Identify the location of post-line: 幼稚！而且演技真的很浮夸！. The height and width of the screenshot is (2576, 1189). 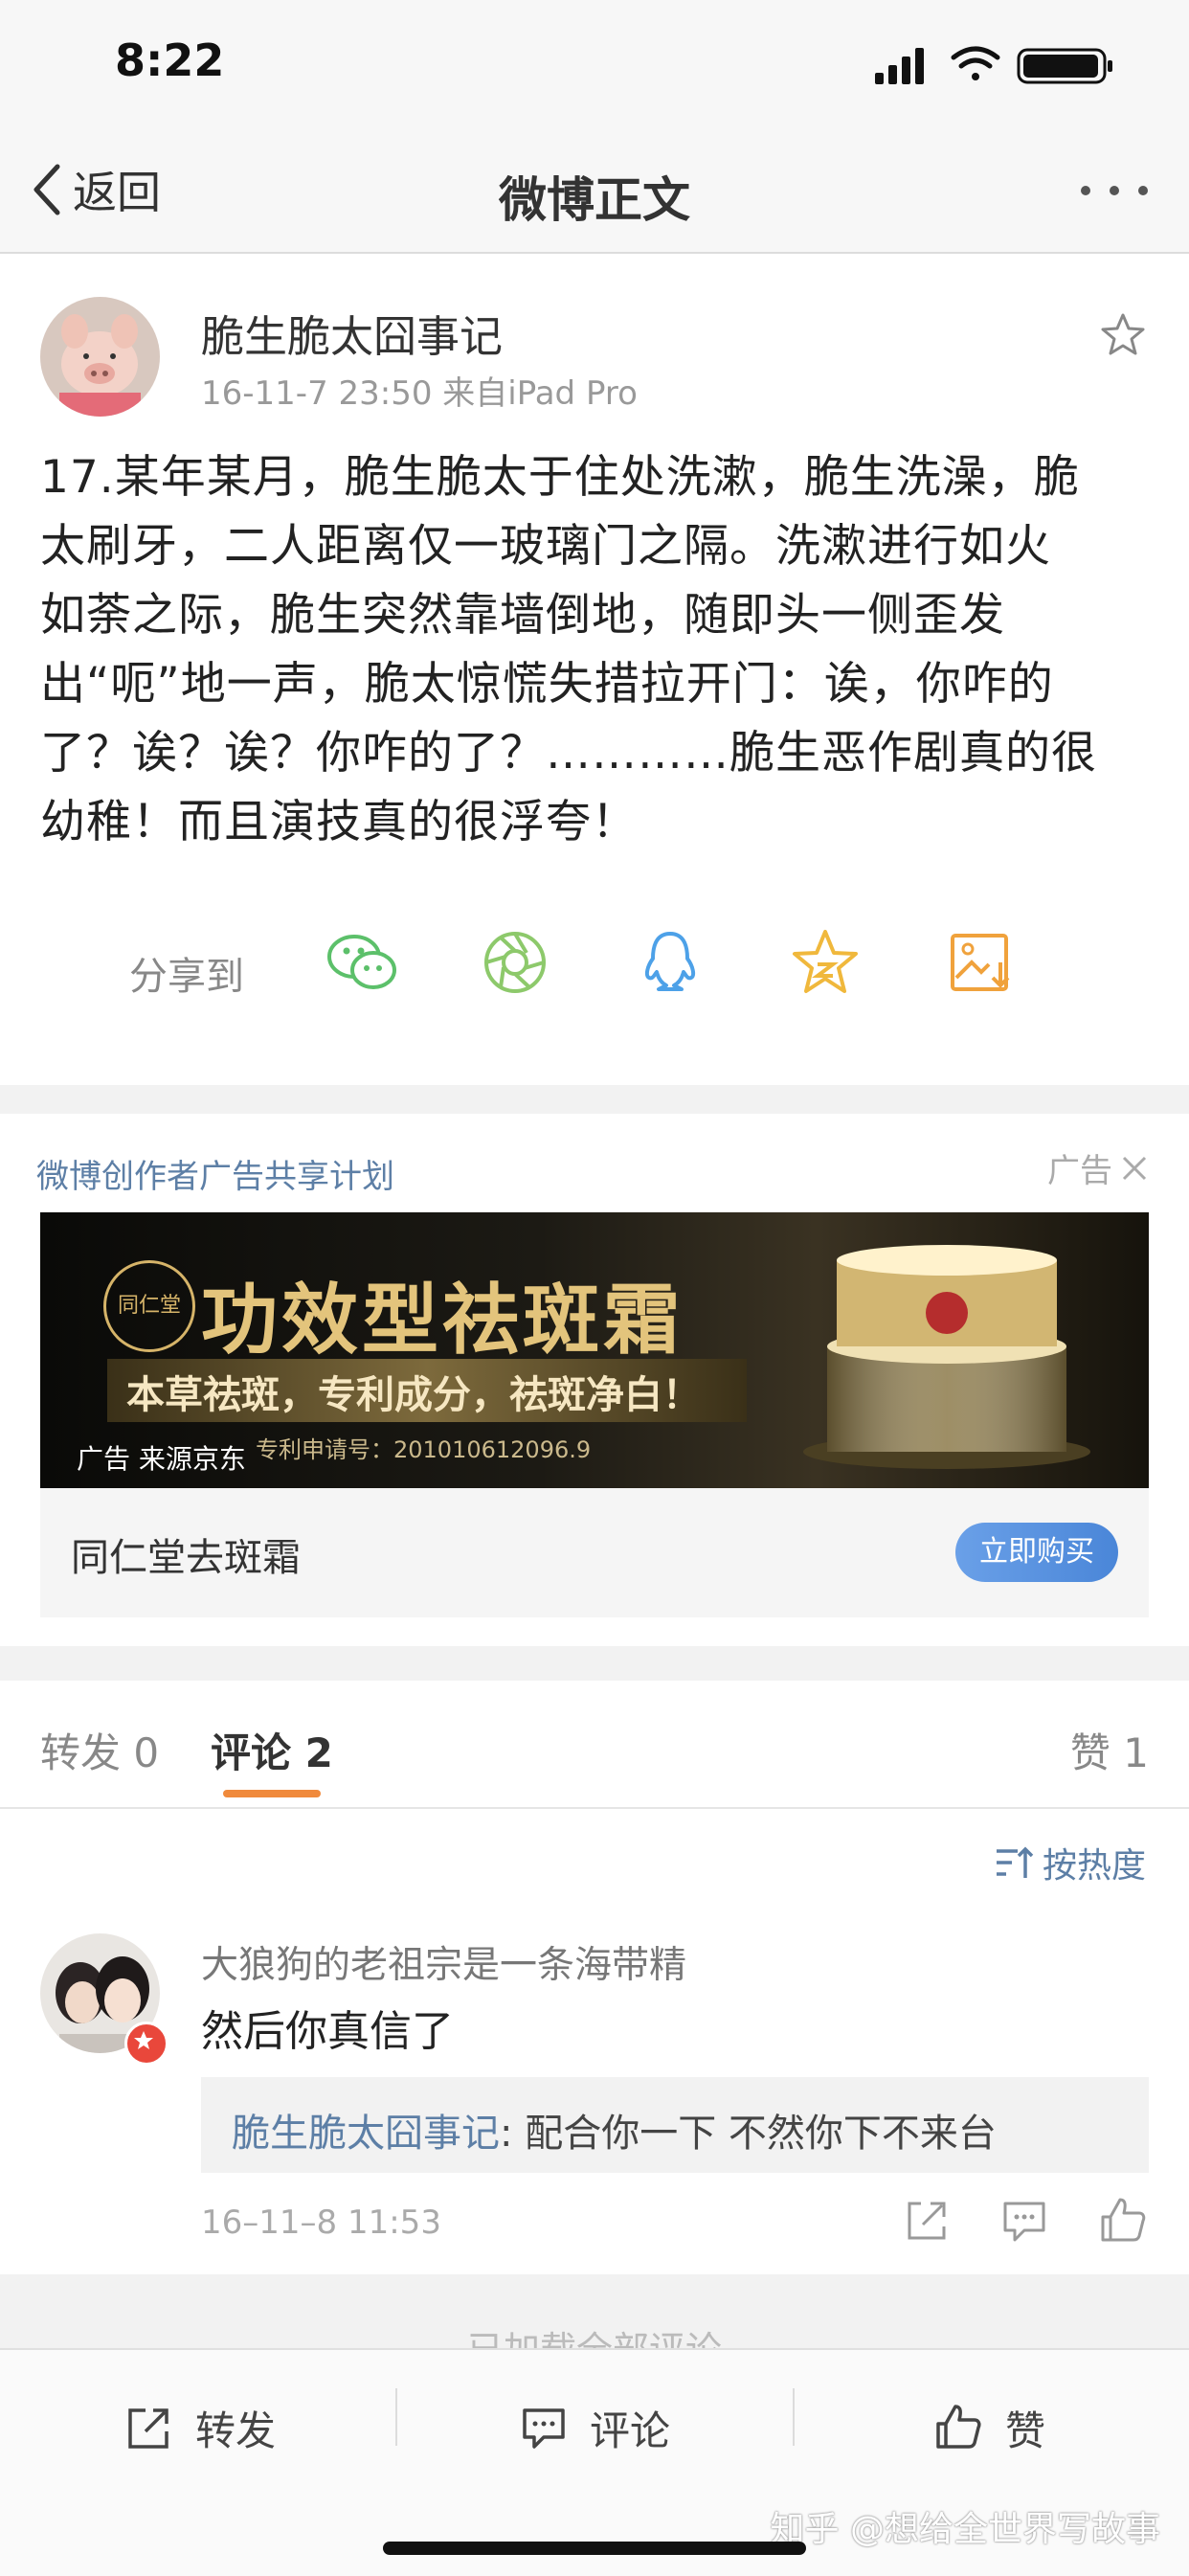
(339, 822).